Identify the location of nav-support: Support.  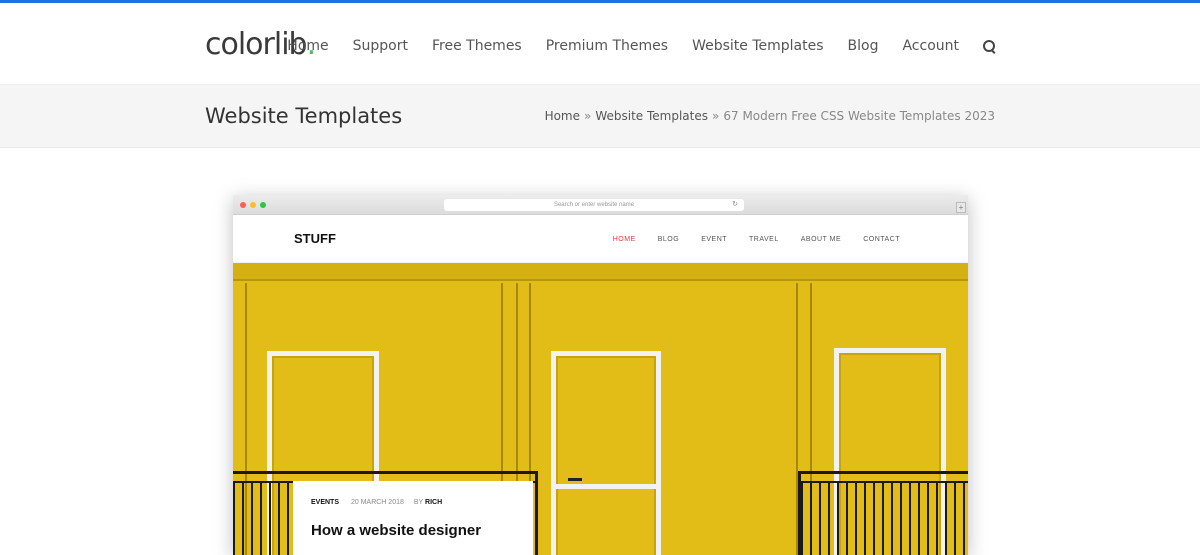
(380, 46).